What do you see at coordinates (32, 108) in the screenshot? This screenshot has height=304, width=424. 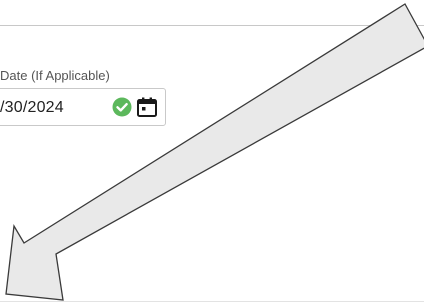 I see `date-input-value: /30/2024` at bounding box center [32, 108].